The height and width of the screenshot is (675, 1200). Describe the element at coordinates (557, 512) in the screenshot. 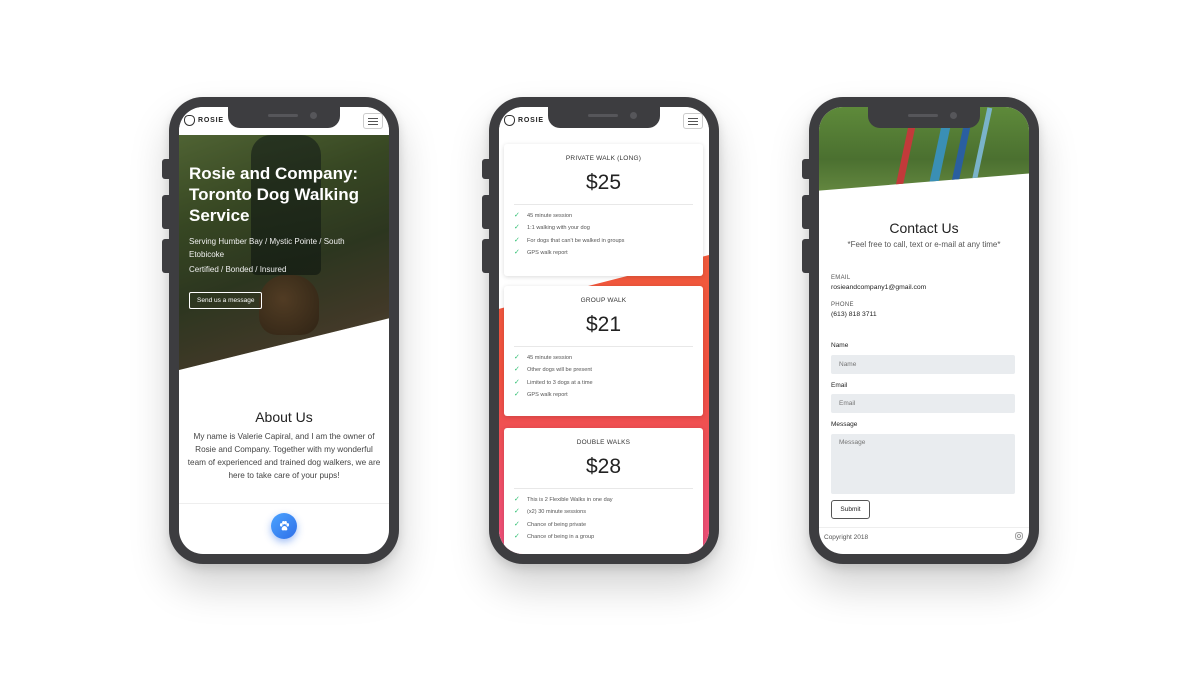

I see `feature-text: (x2) 30 minute sessions` at that location.